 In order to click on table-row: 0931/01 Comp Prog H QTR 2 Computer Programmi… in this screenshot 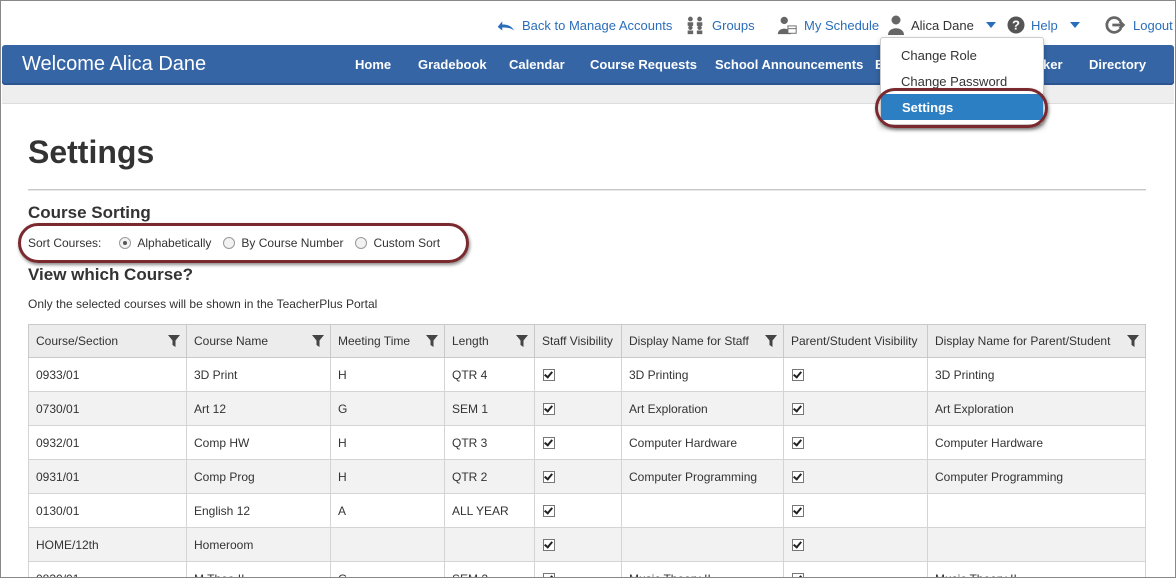, I will do `click(587, 476)`.